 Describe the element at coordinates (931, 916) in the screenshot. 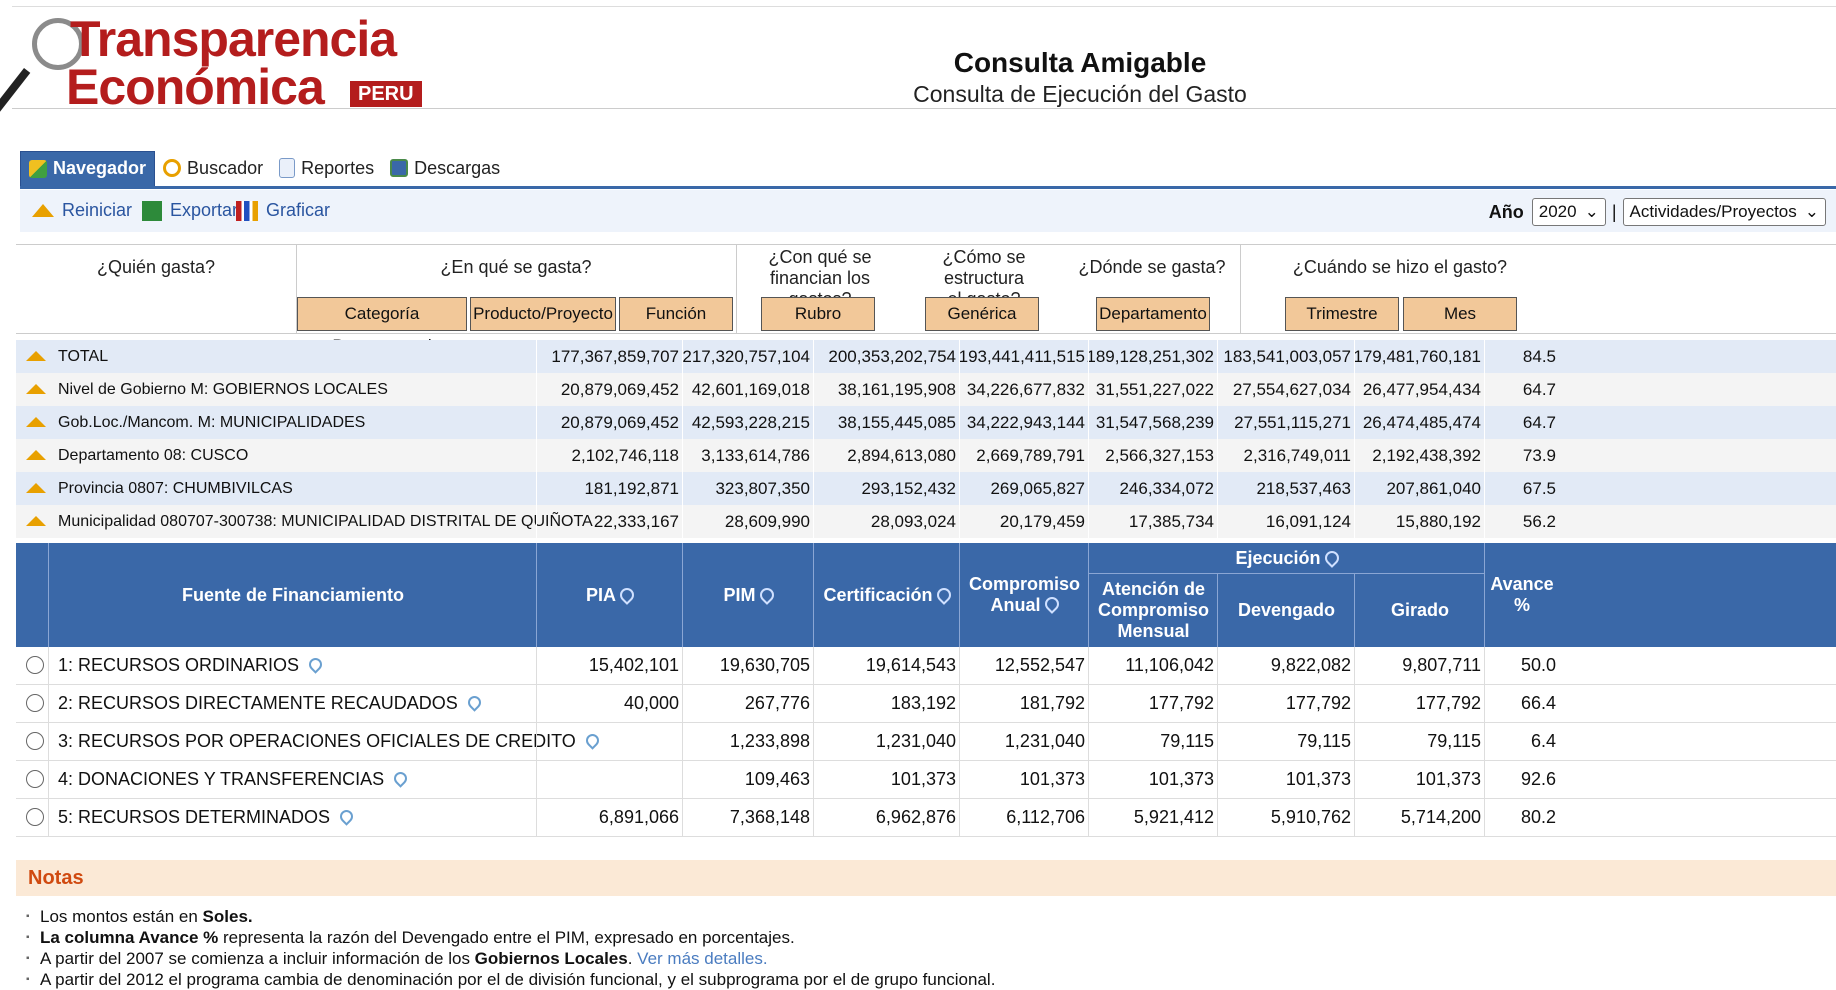

I see `note-item: Los montos están en Soles.` at that location.